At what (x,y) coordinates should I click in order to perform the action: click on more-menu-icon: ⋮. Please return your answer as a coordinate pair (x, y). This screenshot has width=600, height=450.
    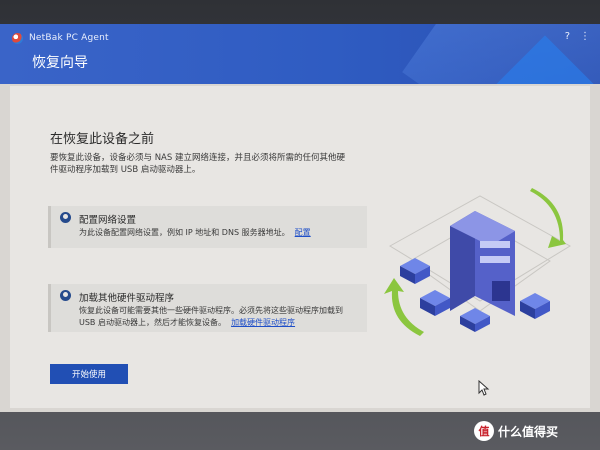
    Looking at the image, I should click on (585, 37).